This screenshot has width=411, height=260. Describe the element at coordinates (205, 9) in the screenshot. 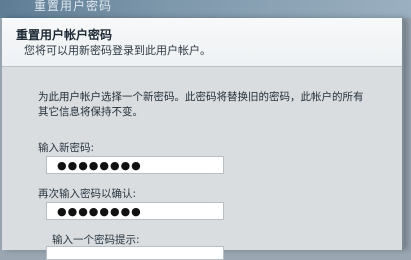

I see `window-titlebar: 重置用户密码` at that location.